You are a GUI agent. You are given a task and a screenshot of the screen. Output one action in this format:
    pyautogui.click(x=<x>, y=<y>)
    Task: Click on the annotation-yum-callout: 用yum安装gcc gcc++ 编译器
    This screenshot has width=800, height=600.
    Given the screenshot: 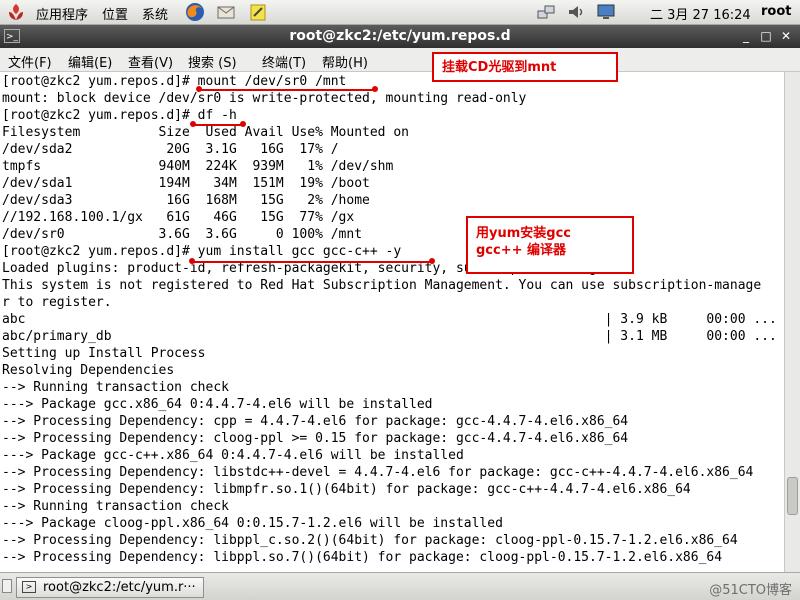 What is the action you would take?
    pyautogui.click(x=550, y=245)
    